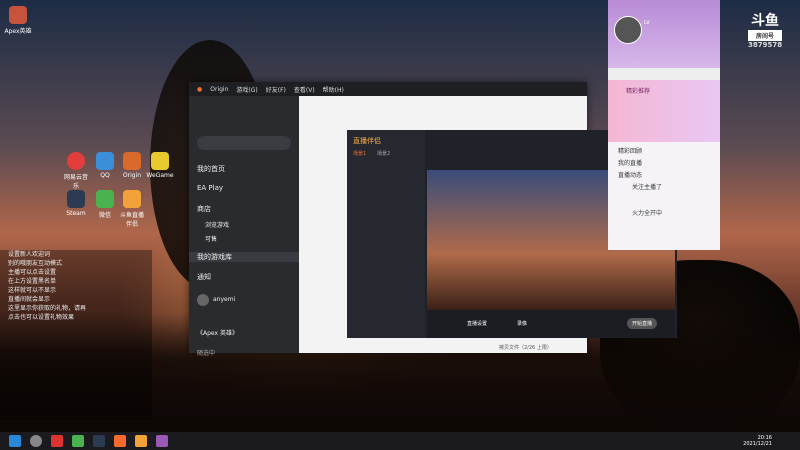 The width and height of the screenshot is (800, 450). Describe the element at coordinates (217, 332) in the screenshot. I see `game-label: 《Apex 英雄》` at that location.